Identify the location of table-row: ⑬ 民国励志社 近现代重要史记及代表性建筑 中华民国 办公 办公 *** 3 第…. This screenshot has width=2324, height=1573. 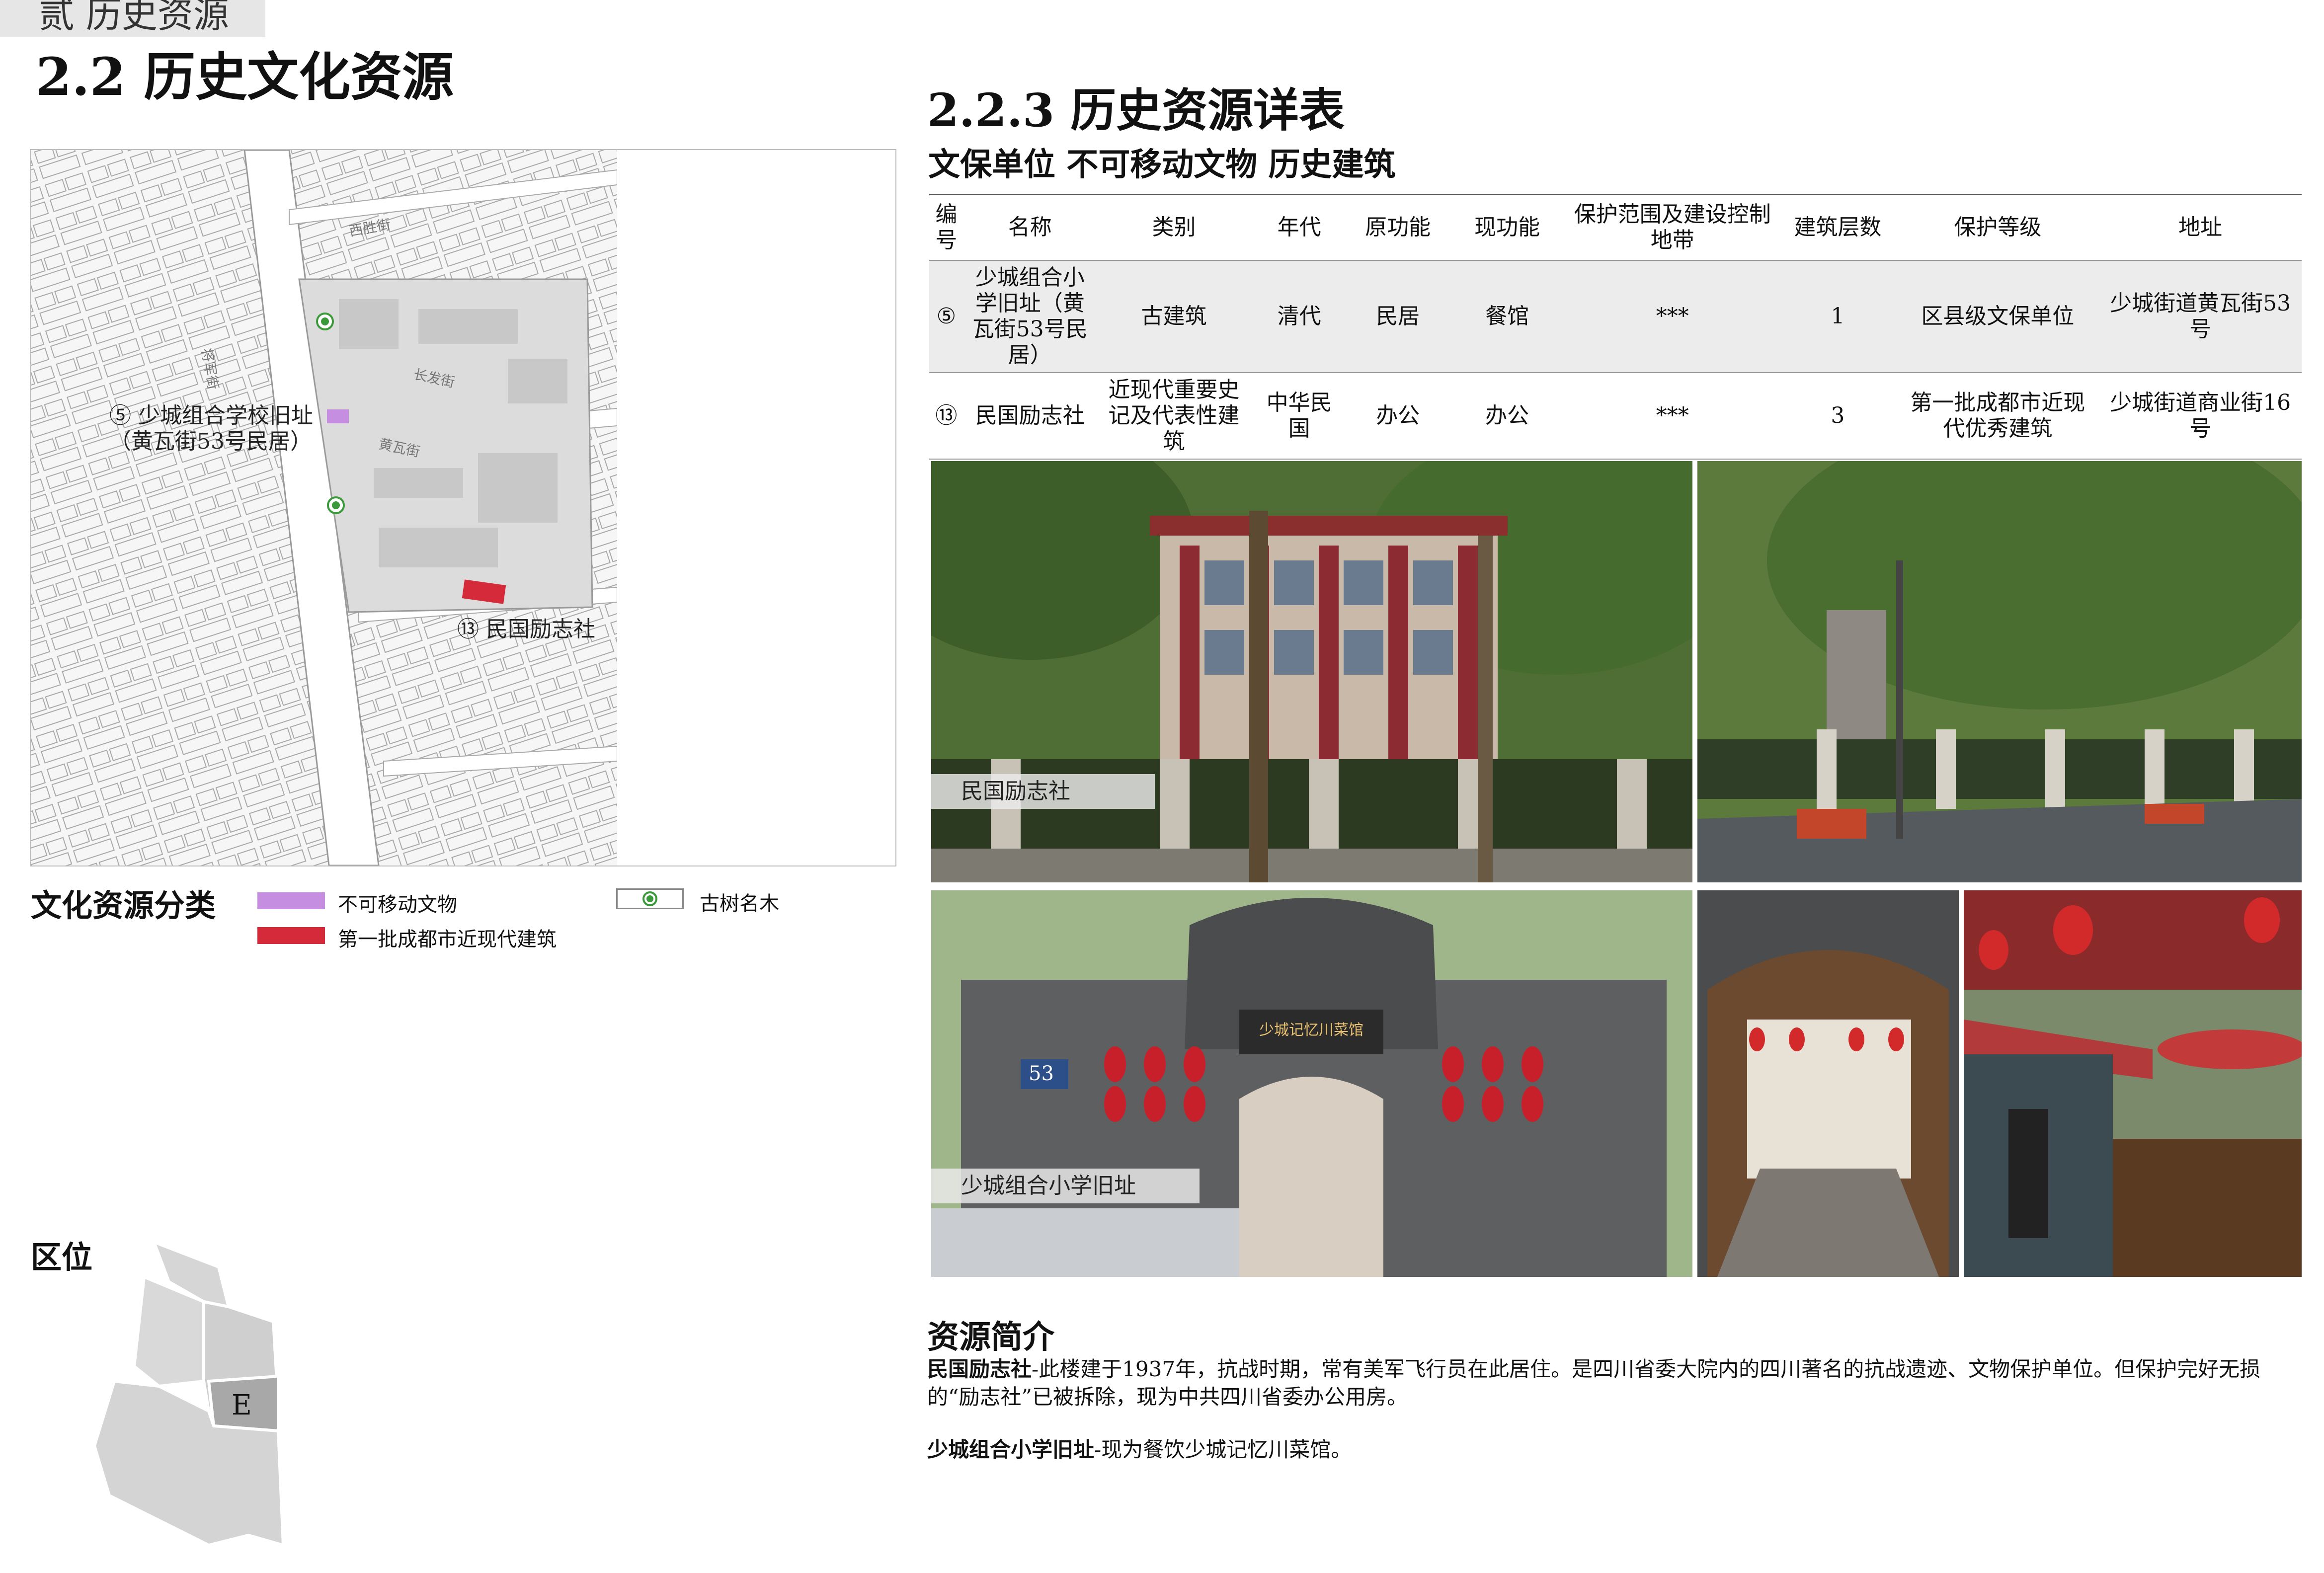
(1615, 417).